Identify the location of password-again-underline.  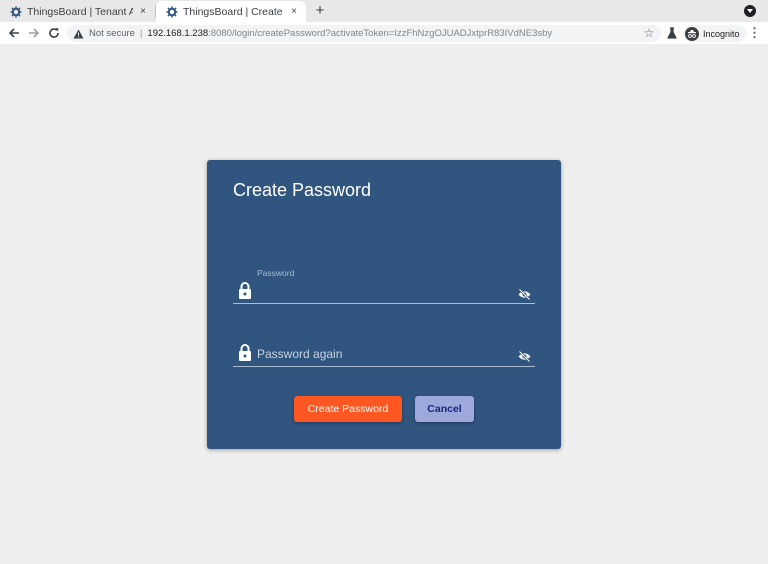
(384, 366).